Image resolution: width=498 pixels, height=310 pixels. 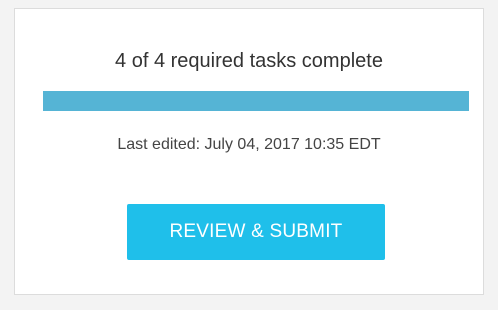 I want to click on progress-bar-fill, so click(x=256, y=101).